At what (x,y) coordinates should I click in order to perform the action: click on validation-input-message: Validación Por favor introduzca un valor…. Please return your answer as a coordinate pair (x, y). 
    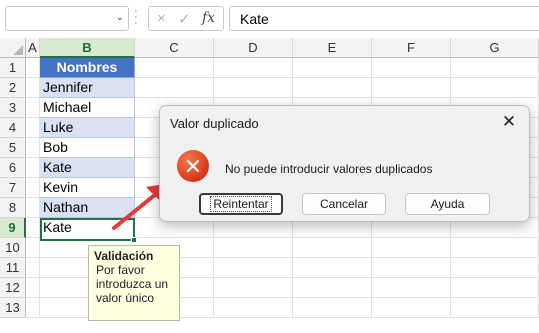
    Looking at the image, I should click on (134, 283).